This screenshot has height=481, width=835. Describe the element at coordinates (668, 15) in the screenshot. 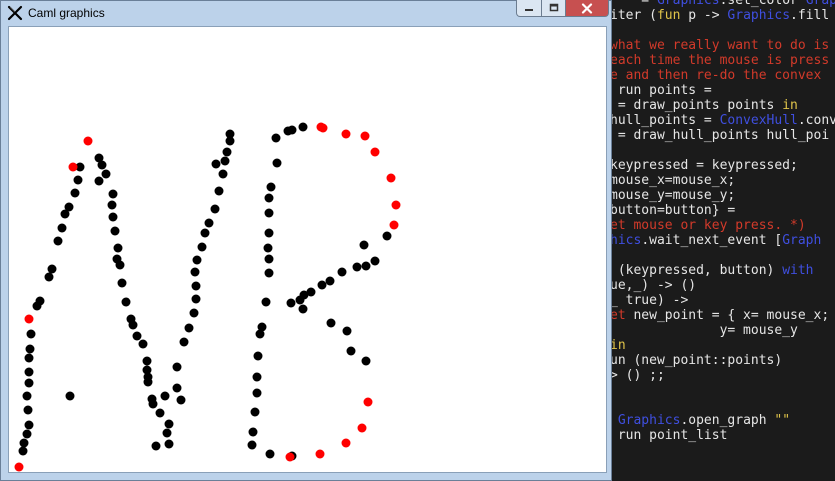

I see `code-token: fun` at that location.